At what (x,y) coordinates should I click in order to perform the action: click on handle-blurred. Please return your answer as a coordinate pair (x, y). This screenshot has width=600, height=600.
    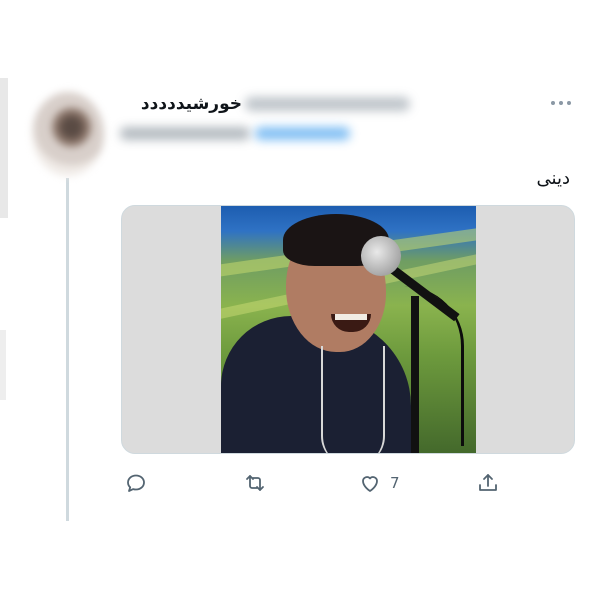
    Looking at the image, I should click on (327, 104).